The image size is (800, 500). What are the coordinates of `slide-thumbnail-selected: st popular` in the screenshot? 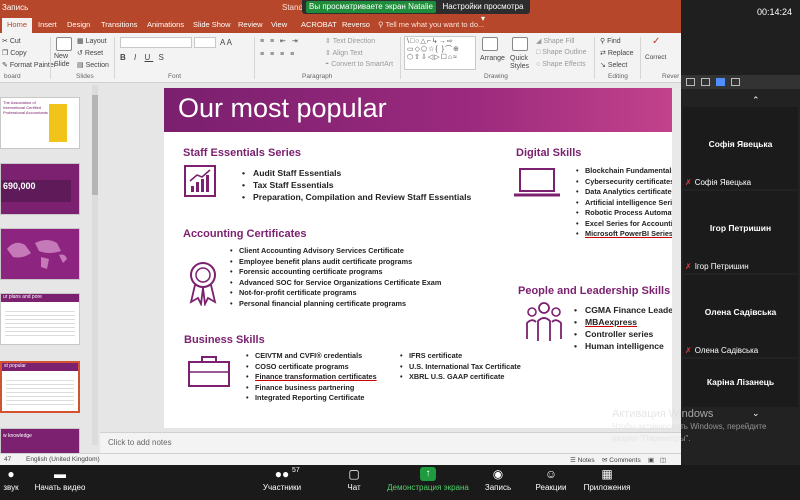 It's located at (40, 387).